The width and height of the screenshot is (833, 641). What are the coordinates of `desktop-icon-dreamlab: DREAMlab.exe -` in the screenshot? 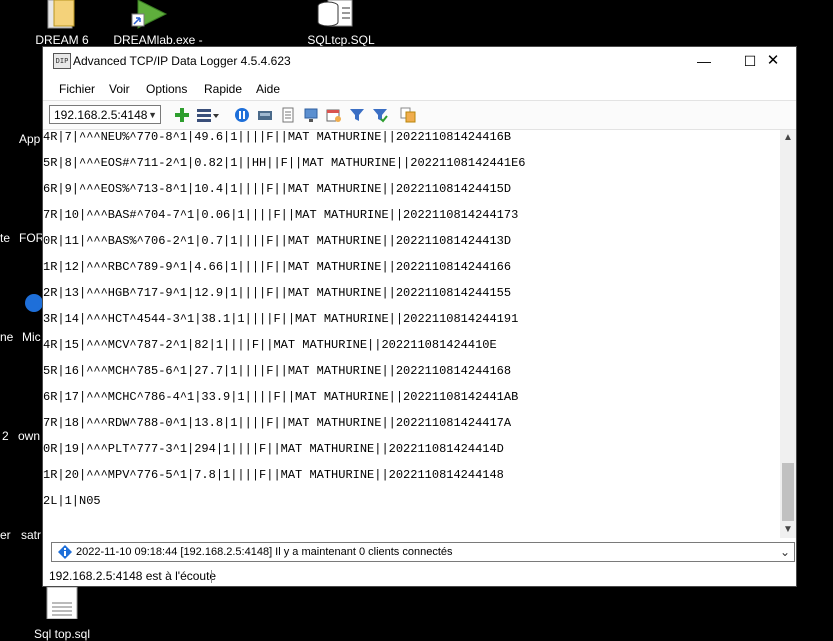 It's located at (158, 23).